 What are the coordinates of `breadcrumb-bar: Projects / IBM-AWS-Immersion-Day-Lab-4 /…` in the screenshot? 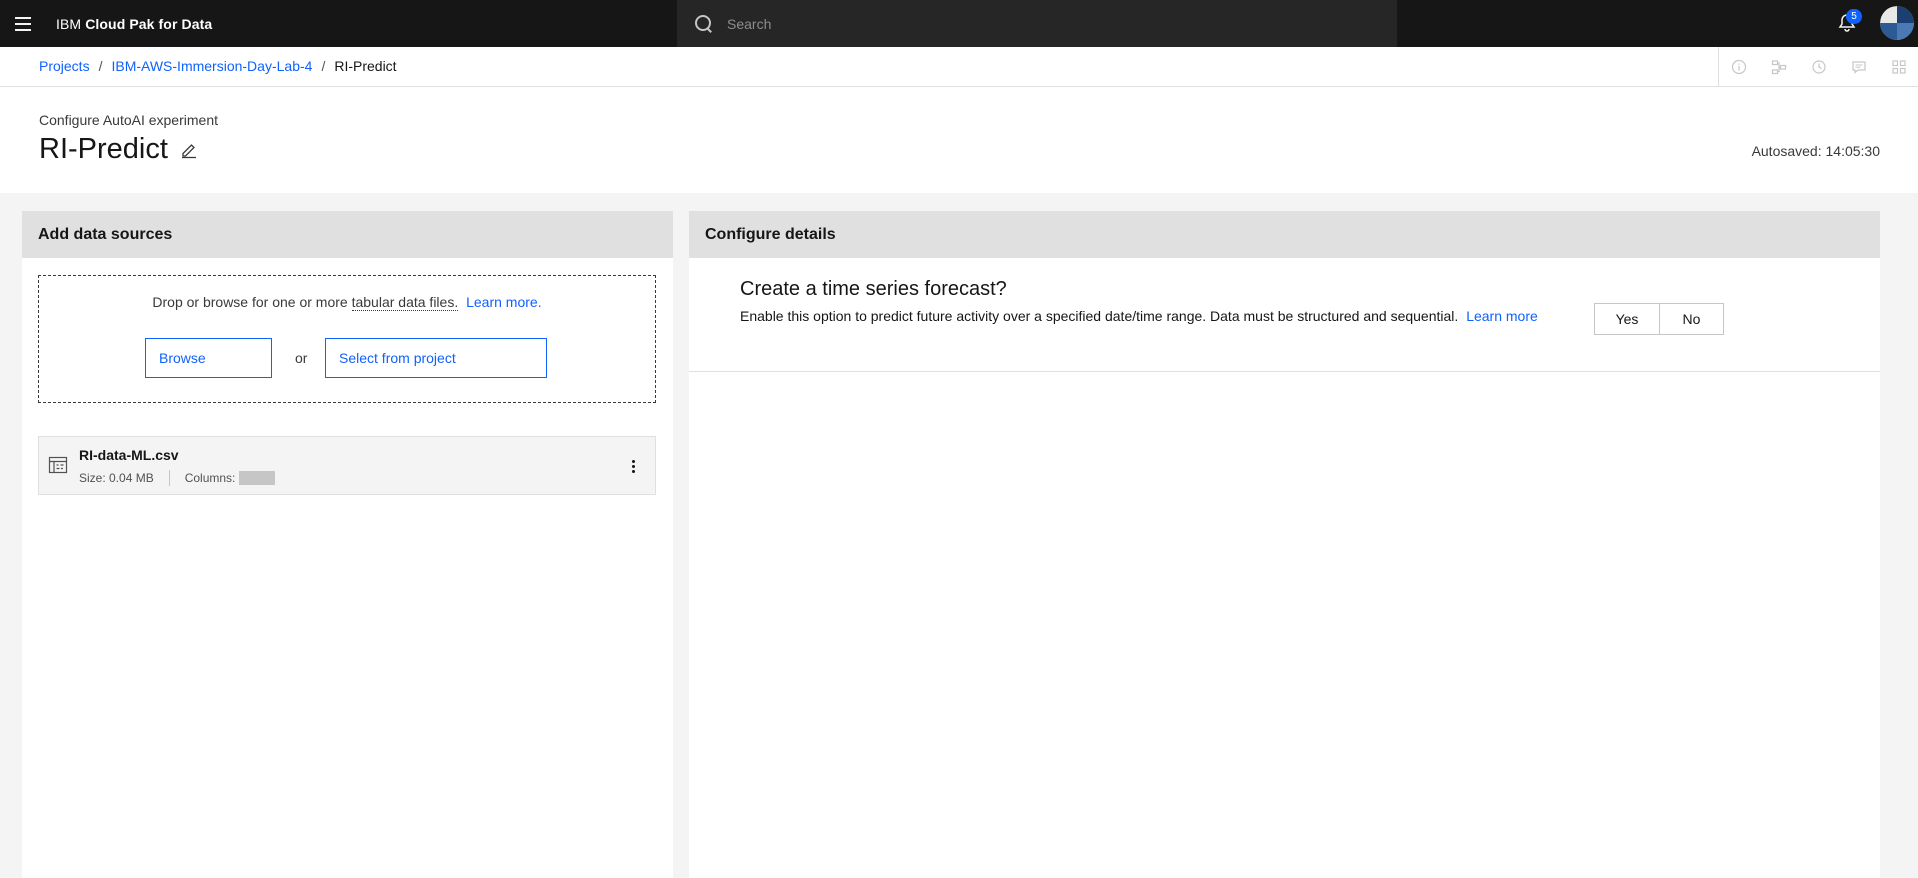 It's located at (959, 67).